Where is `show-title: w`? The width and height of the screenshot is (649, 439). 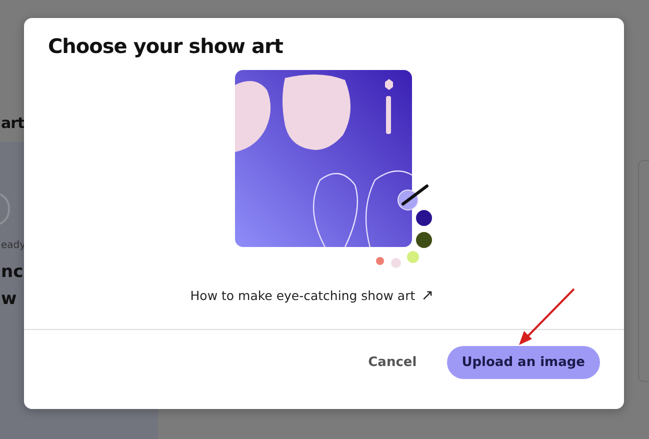 show-title: w is located at coordinates (9, 299).